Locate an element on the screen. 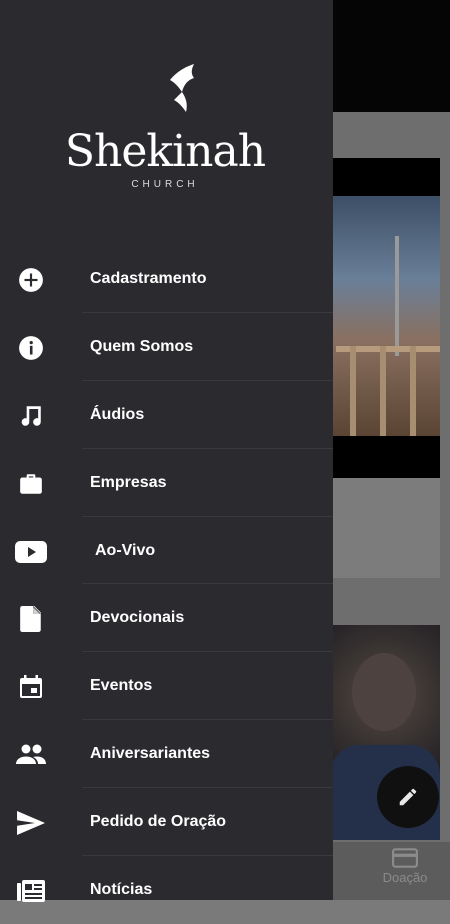  menu-item-pedido-de-oracao: Pedido de Oração is located at coordinates (166, 822).